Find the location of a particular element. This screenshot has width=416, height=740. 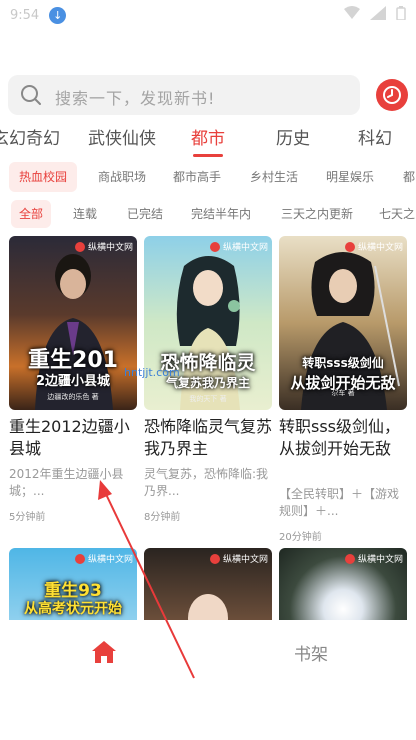

status-filters: 全部 连载 已完结 完结半年内 三天之内更新 七天之 is located at coordinates (208, 215).